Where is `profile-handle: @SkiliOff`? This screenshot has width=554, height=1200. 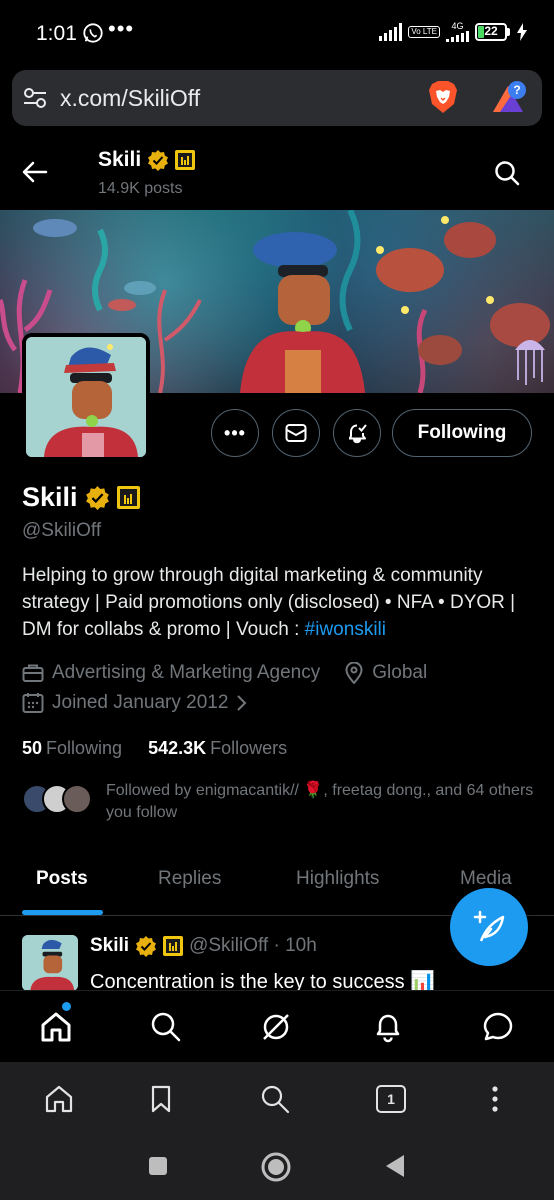 profile-handle: @SkiliOff is located at coordinates (62, 530).